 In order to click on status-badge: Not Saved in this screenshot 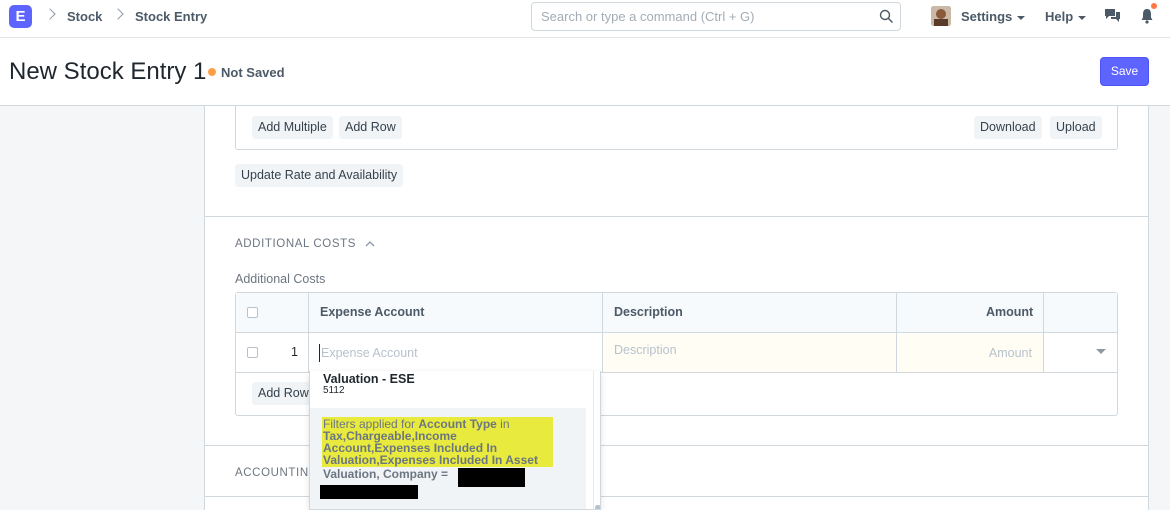, I will do `click(253, 72)`.